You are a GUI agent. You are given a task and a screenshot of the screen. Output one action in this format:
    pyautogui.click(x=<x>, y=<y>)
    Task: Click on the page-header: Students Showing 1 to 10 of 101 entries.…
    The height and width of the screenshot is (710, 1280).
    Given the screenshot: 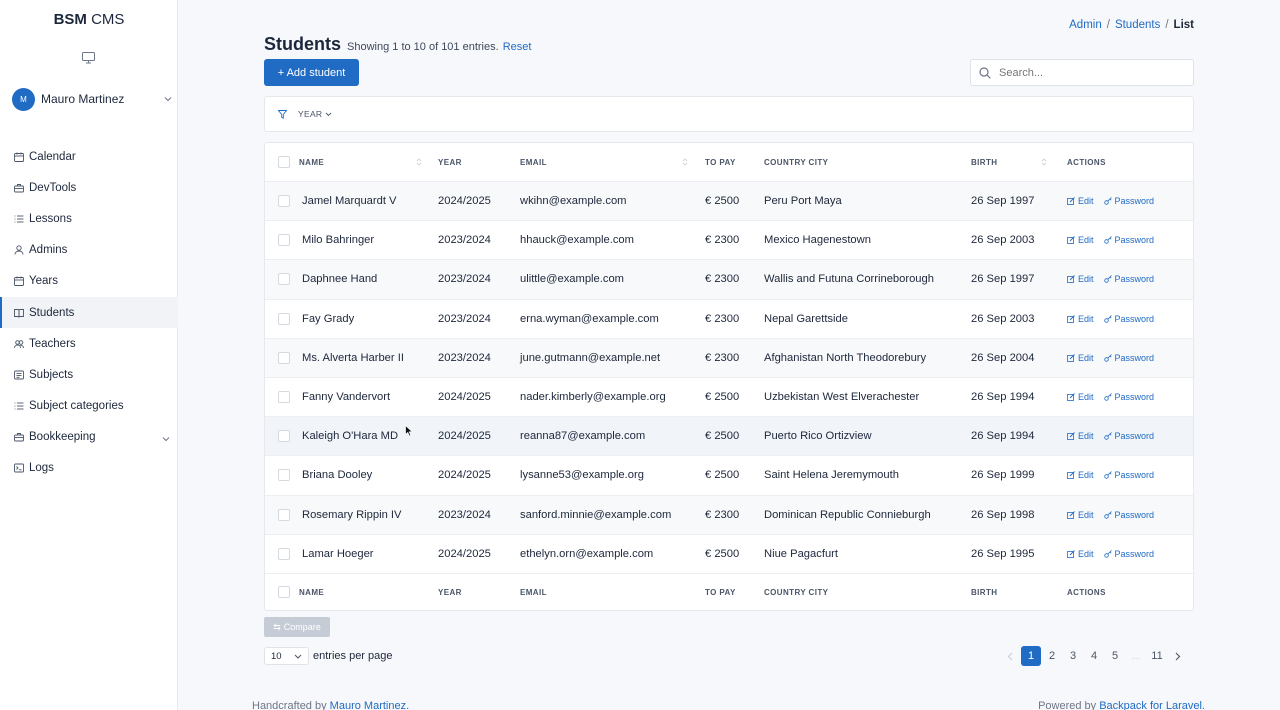 What is the action you would take?
    pyautogui.click(x=397, y=44)
    